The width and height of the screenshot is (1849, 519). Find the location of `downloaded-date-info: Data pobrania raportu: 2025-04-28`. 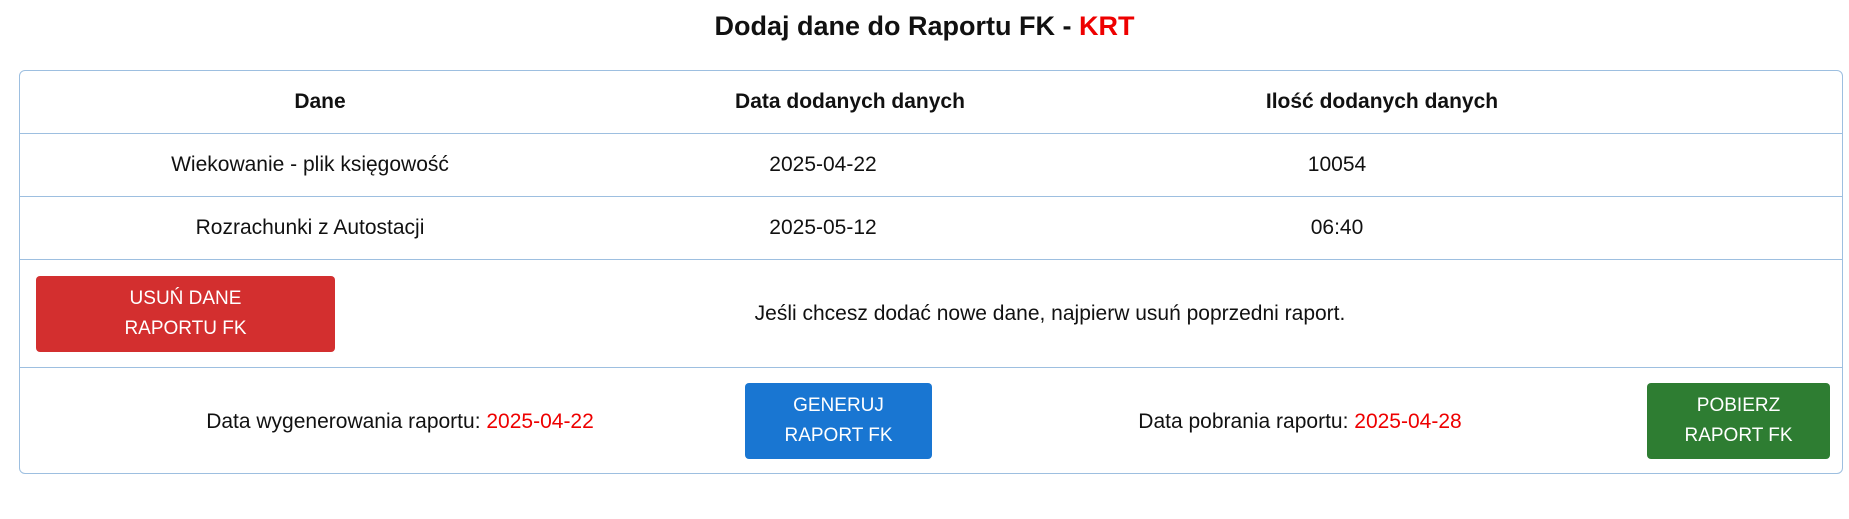

downloaded-date-info: Data pobrania raportu: 2025-04-28 is located at coordinates (1300, 420).